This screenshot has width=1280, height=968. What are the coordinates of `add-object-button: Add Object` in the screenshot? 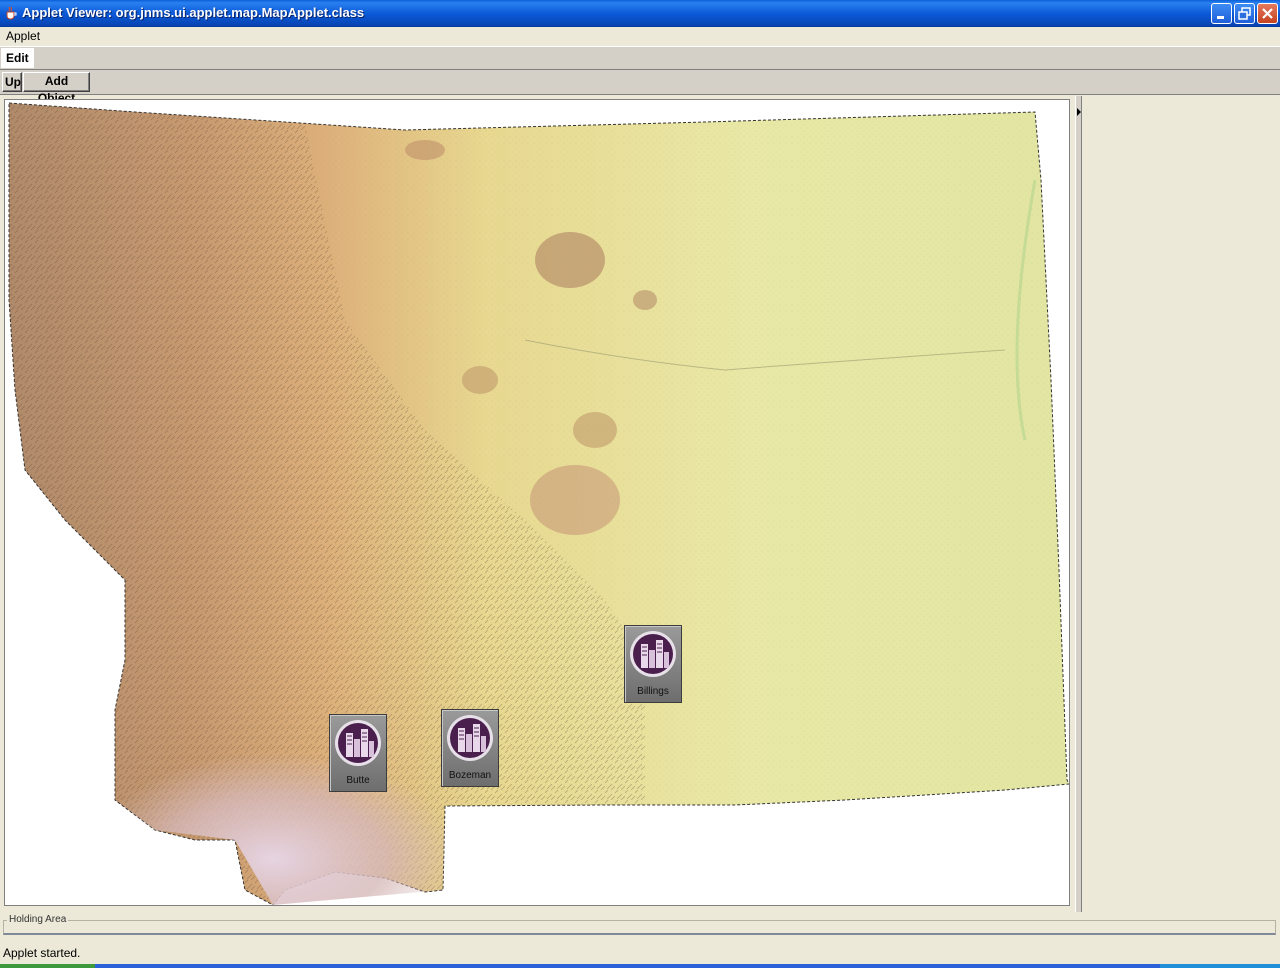 It's located at (56, 88).